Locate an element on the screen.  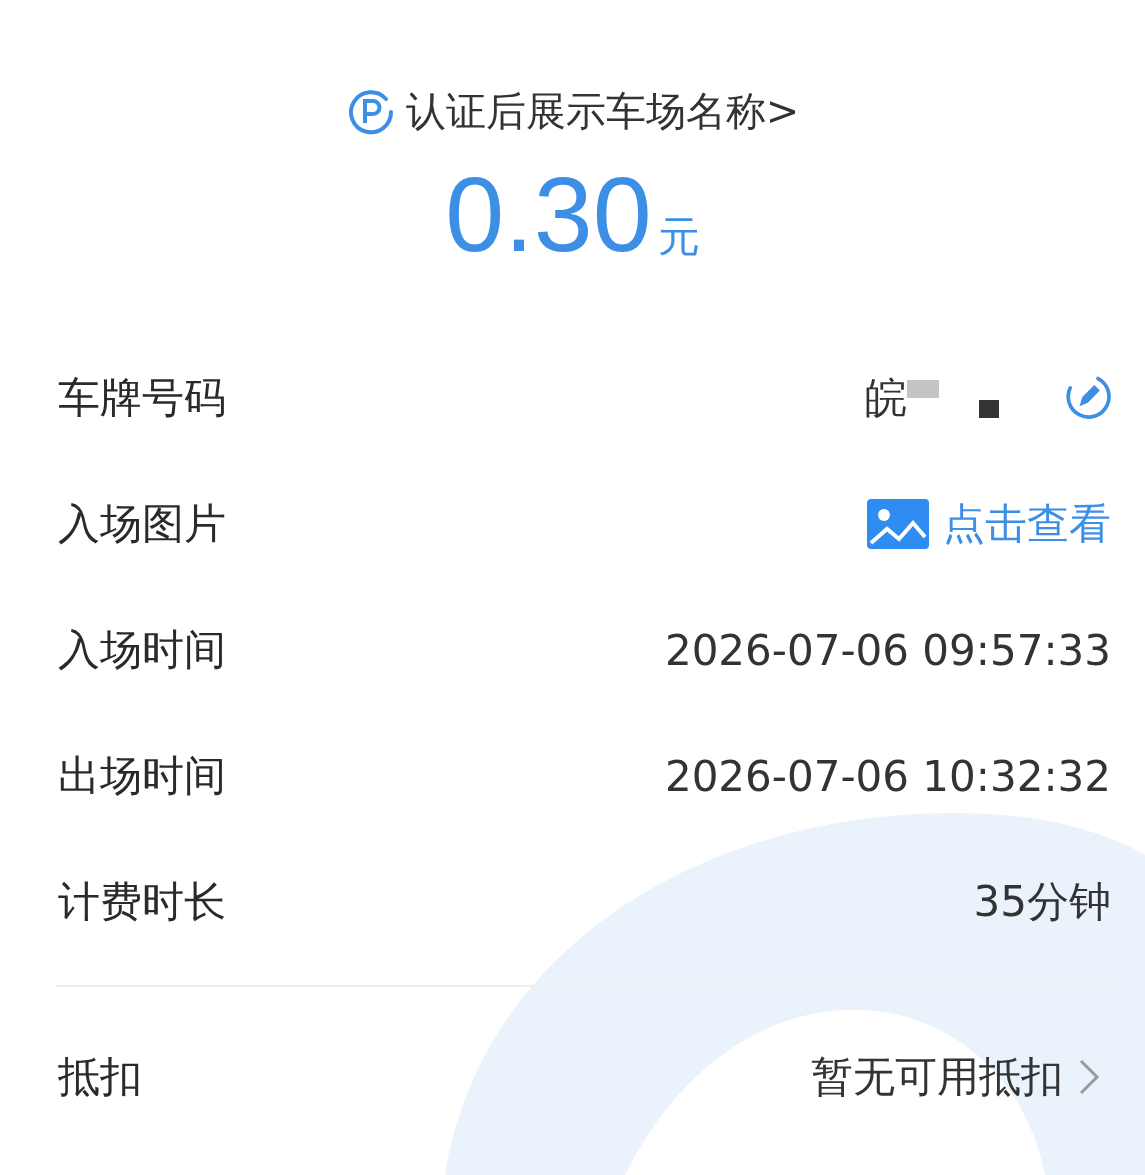
chevron-right-icon is located at coordinates (1089, 1077).